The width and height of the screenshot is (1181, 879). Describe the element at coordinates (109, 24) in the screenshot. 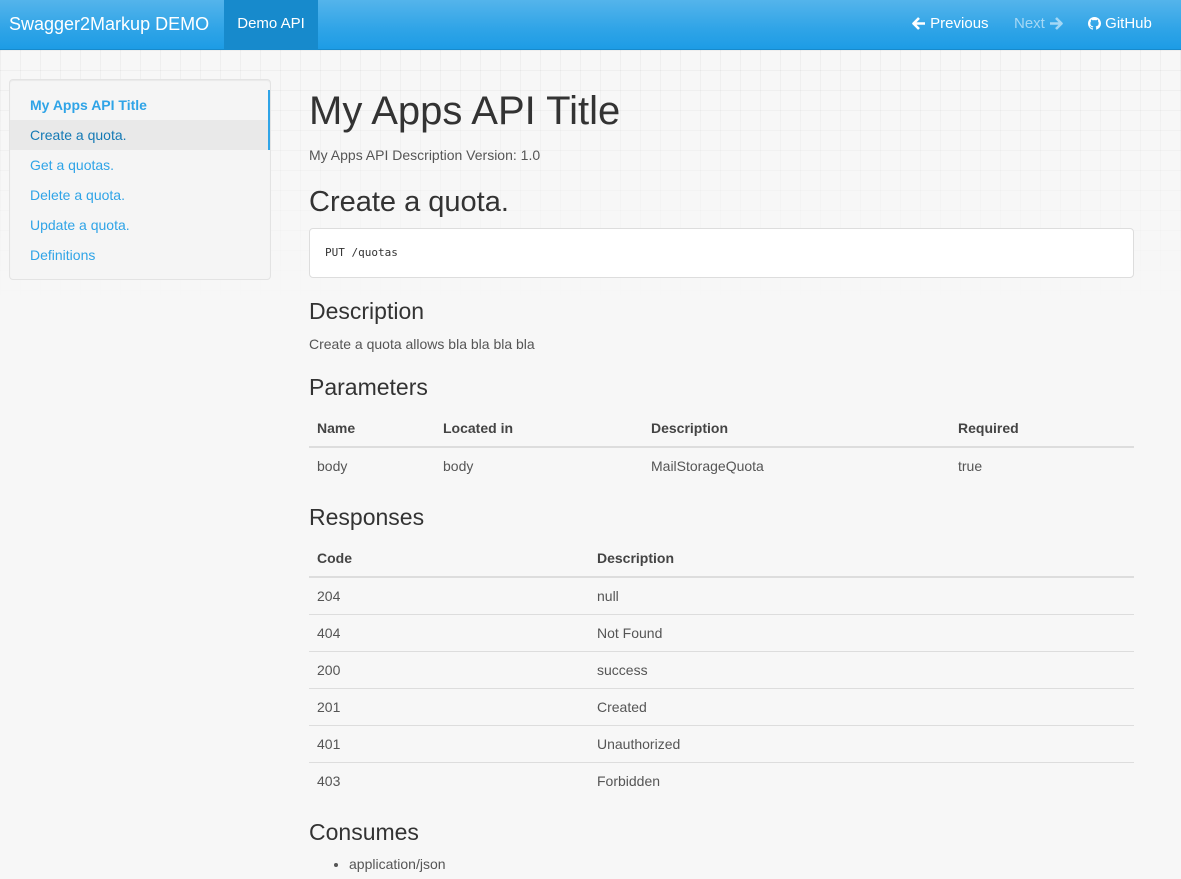

I see `navbar-brand: Swagger2Markup DEMO` at that location.